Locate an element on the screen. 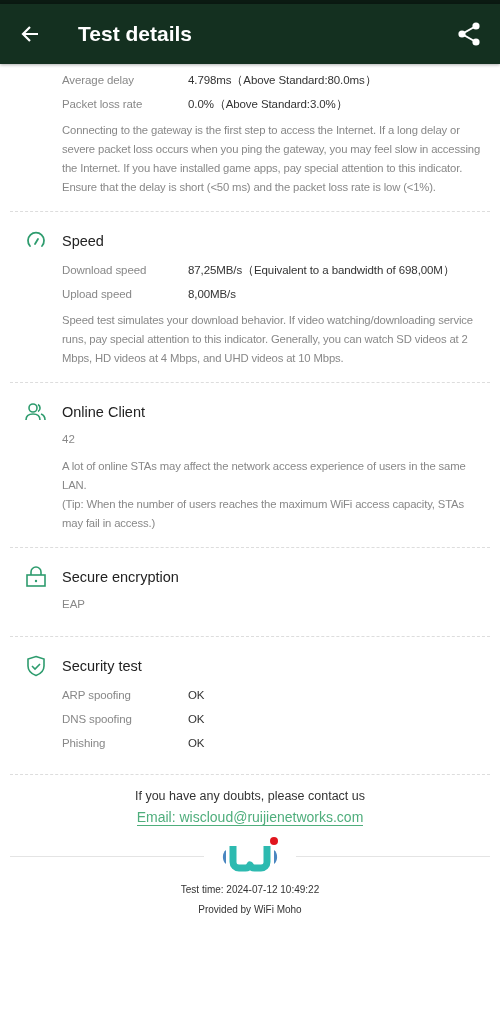 This screenshot has width=500, height=1024. back-icon is located at coordinates (30, 34).